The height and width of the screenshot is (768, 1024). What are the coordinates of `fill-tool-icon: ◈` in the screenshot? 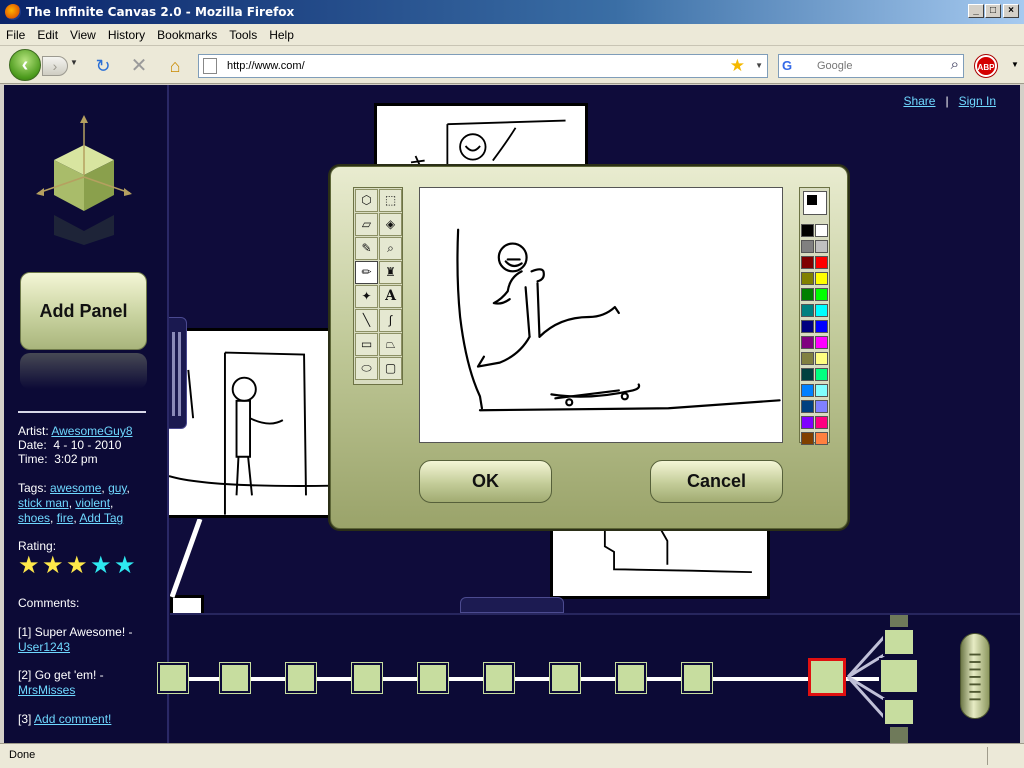 It's located at (390, 224).